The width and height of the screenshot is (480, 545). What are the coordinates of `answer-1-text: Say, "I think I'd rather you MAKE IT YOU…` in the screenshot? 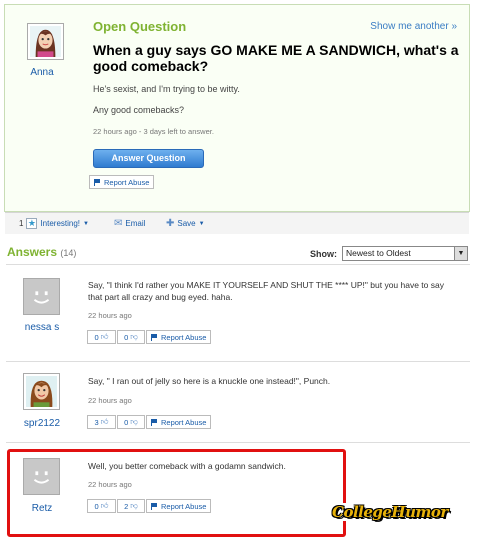 It's located at (266, 291).